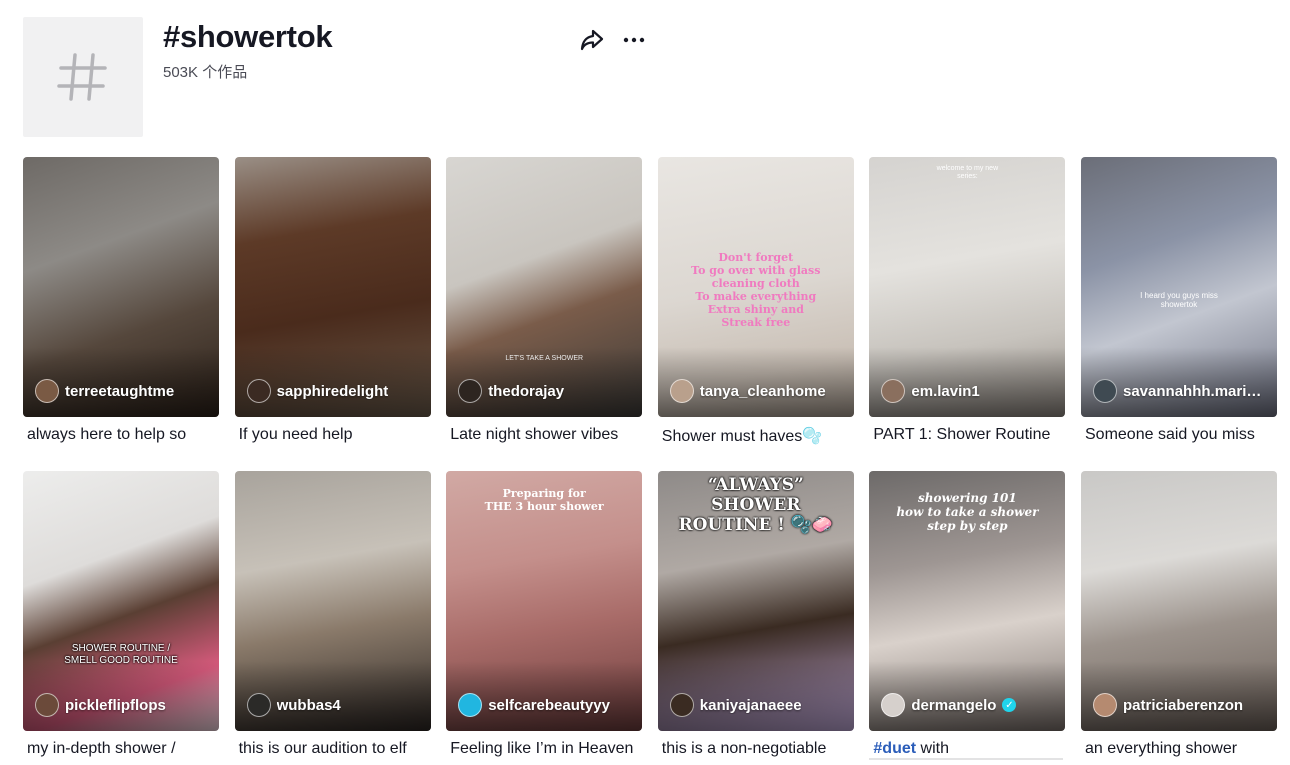 This screenshot has width=1290, height=765. Describe the element at coordinates (762, 391) in the screenshot. I see `author-name: tanya_cleanhome` at that location.